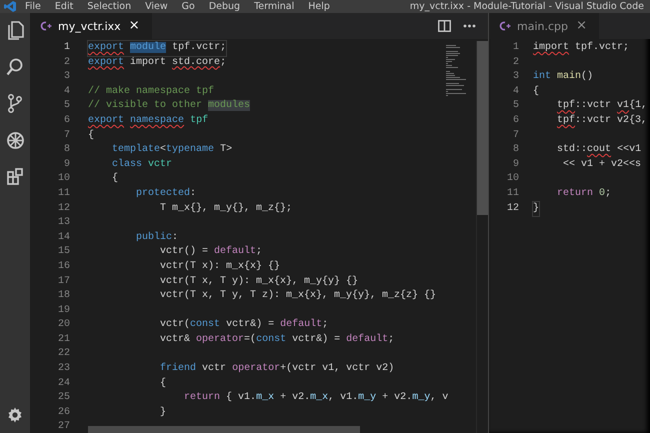  What do you see at coordinates (276, 339) in the screenshot?
I see `code-line: vctr& operator=(const vctr&) = default;` at bounding box center [276, 339].